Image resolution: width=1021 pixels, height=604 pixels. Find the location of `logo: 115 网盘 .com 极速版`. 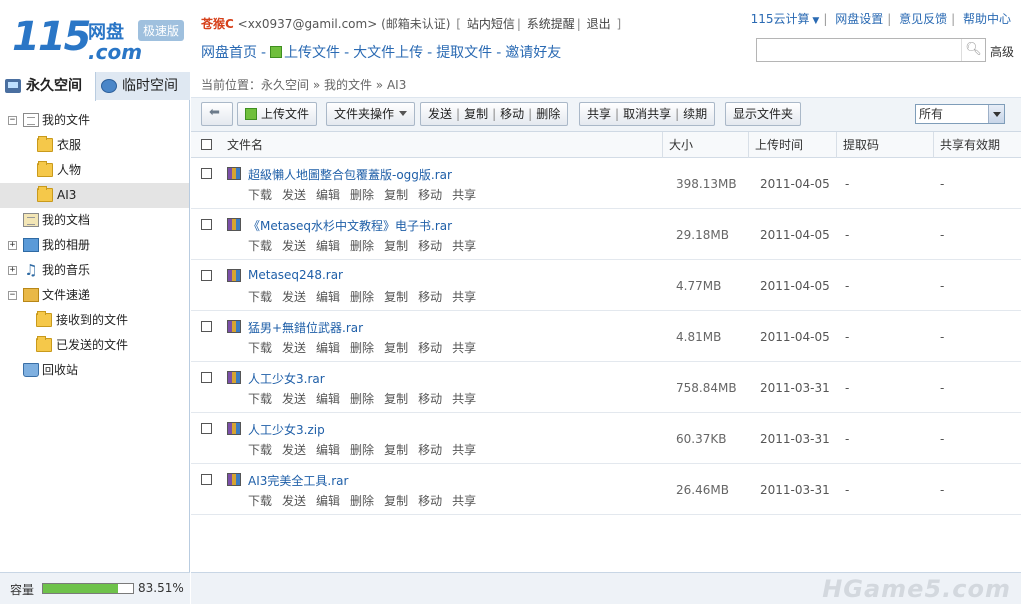

logo: 115 网盘 .com 极速版 is located at coordinates (98, 38).